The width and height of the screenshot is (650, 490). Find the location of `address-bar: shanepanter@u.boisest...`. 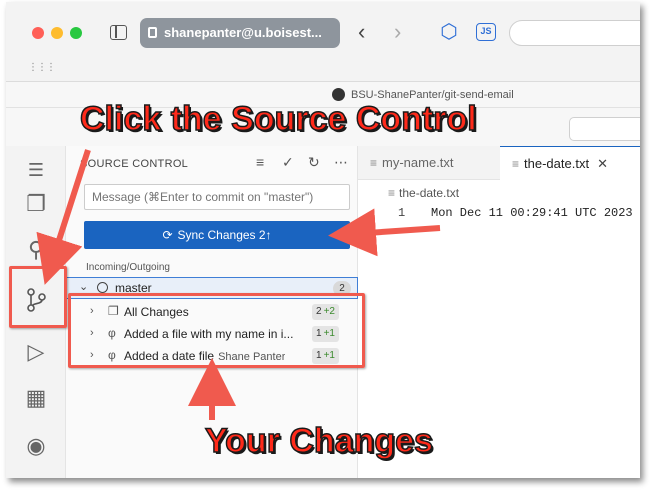

address-bar: shanepanter@u.boisest... is located at coordinates (240, 33).